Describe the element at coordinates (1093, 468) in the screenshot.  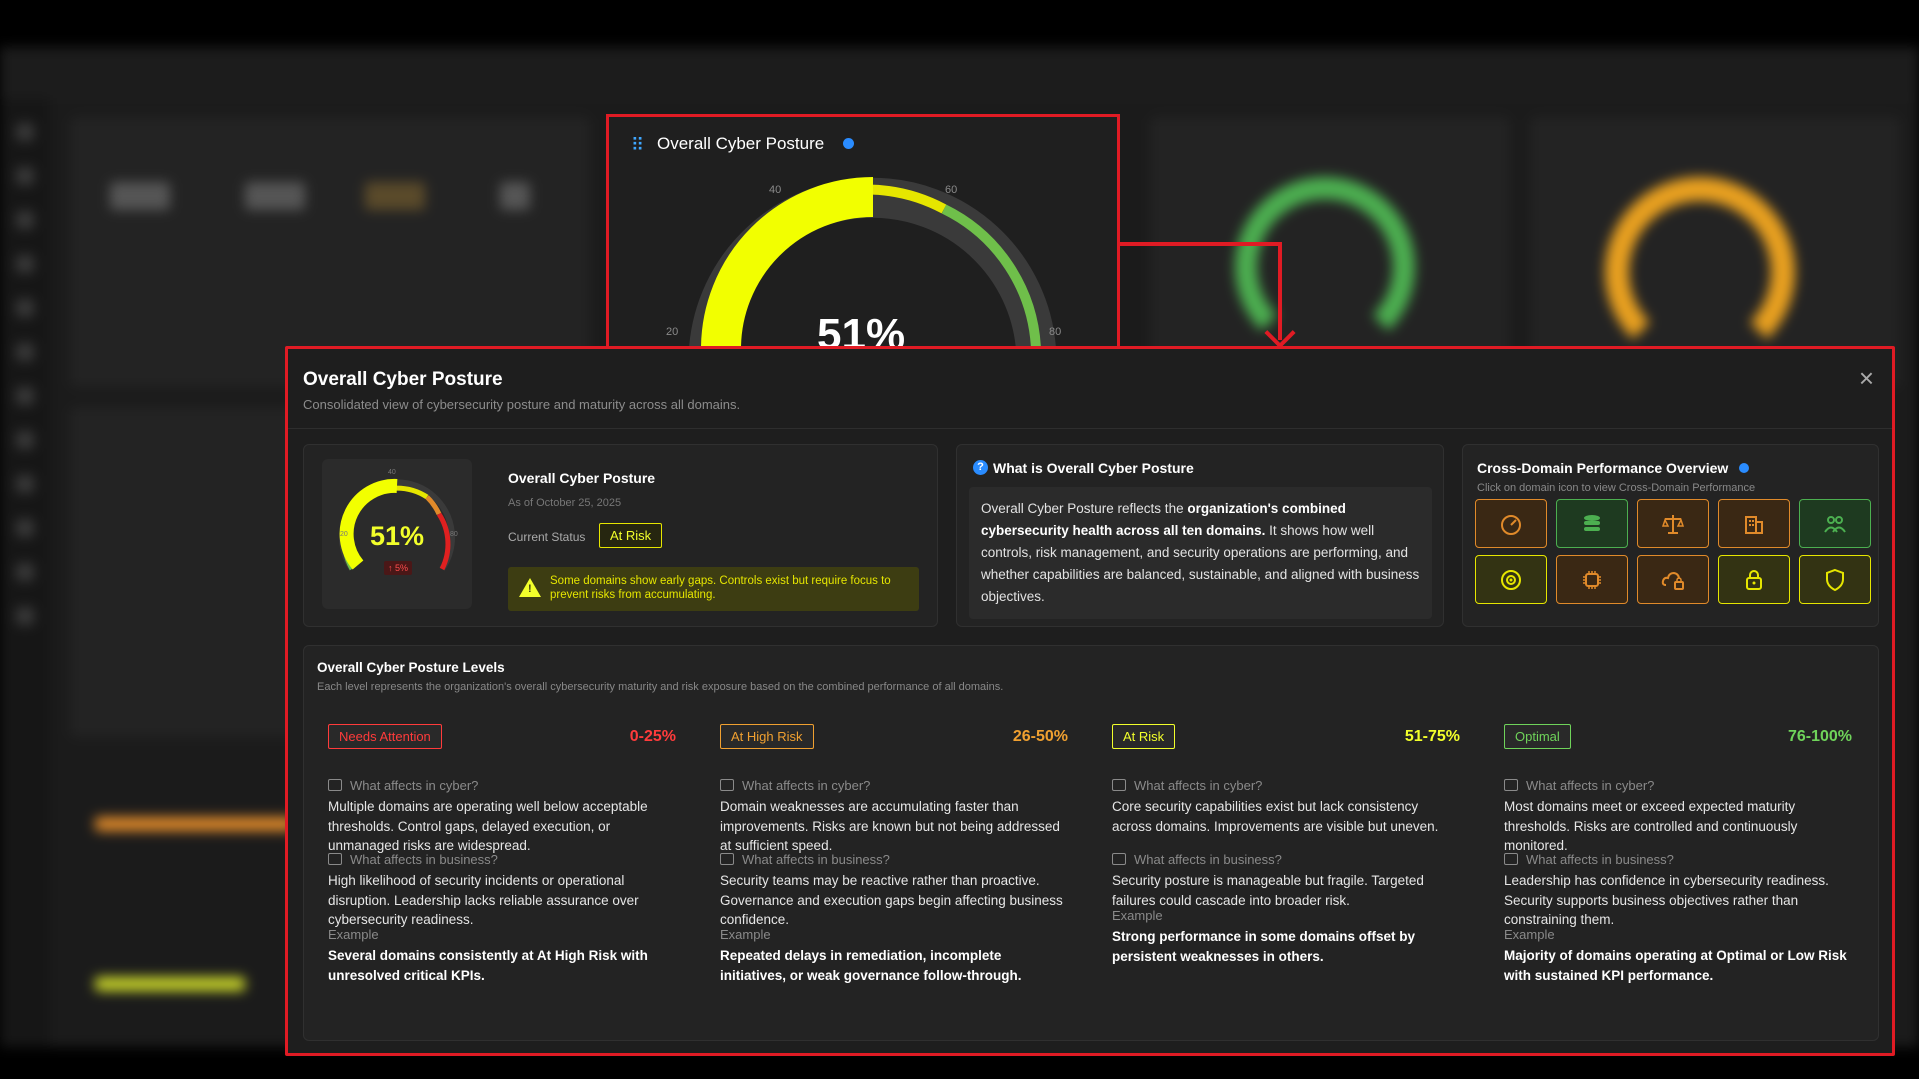
I see `what-is-title: What is Overall Cyber Posture` at that location.